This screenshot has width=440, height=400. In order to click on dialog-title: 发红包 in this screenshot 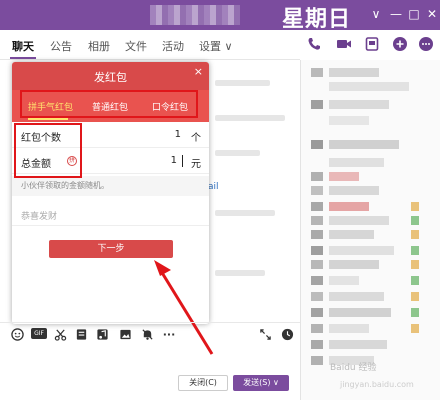, I will do `click(110, 77)`.